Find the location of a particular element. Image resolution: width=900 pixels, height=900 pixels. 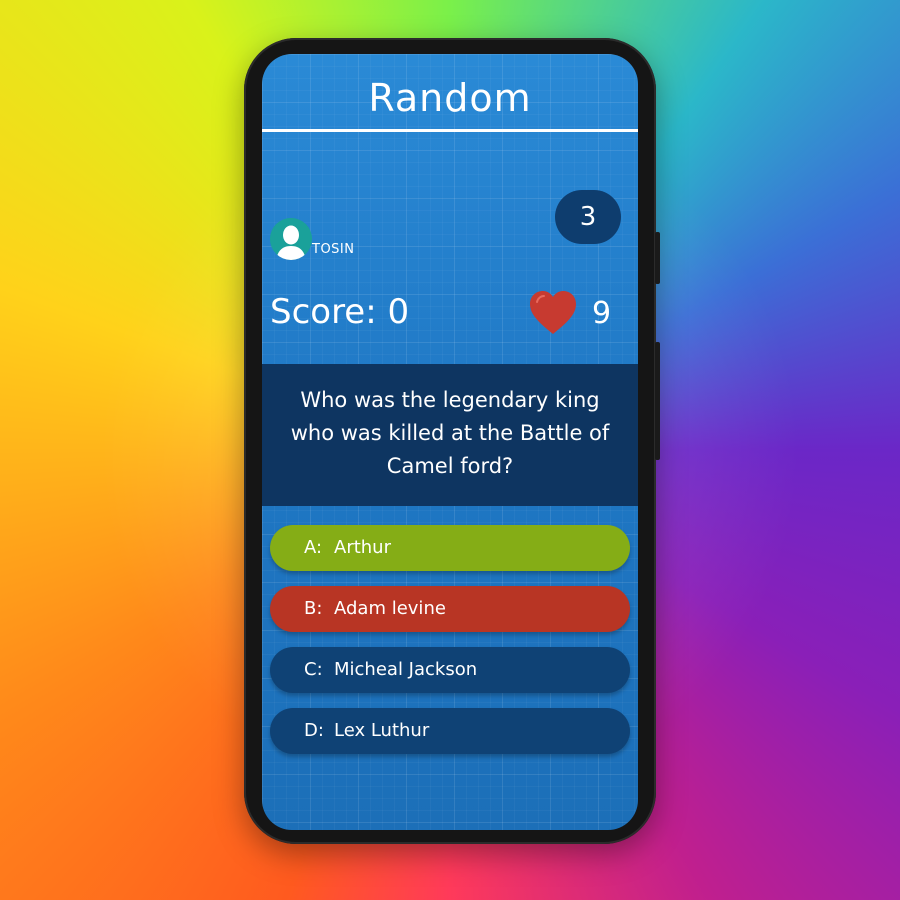

phone-side-button-volume is located at coordinates (657, 401).